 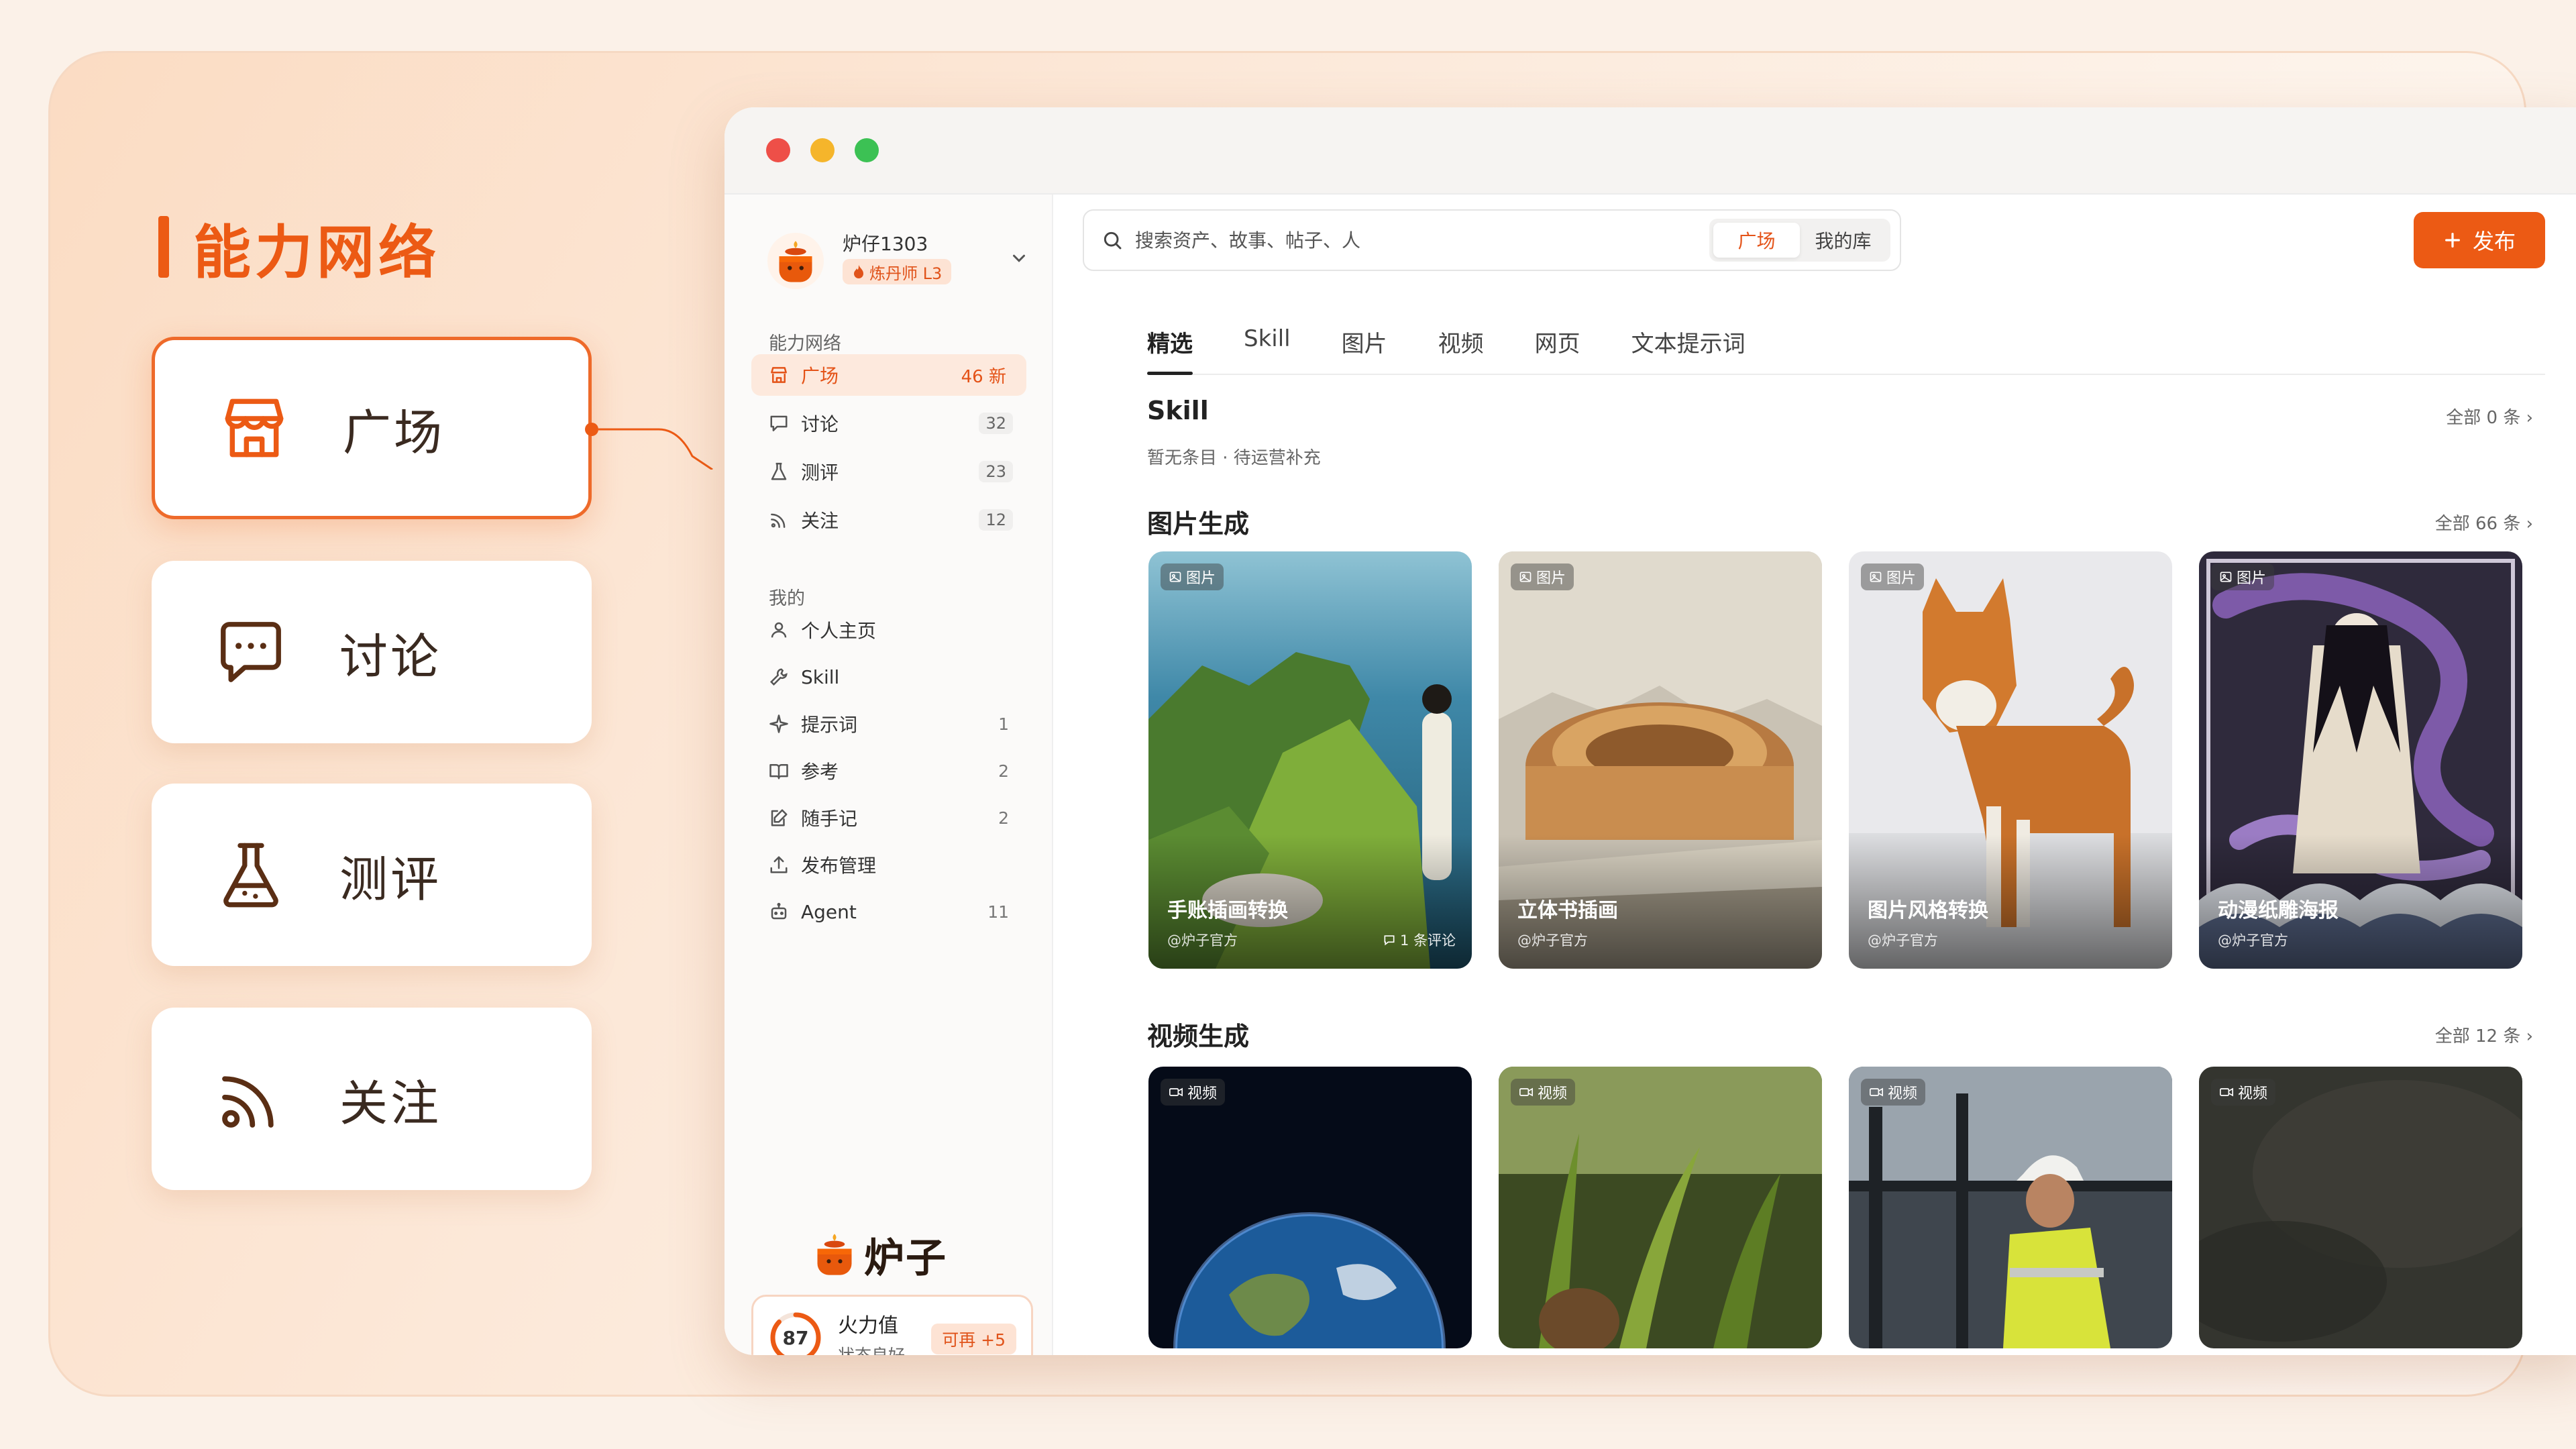 What do you see at coordinates (871, 1348) in the screenshot?
I see `fire-status: 状态良好` at bounding box center [871, 1348].